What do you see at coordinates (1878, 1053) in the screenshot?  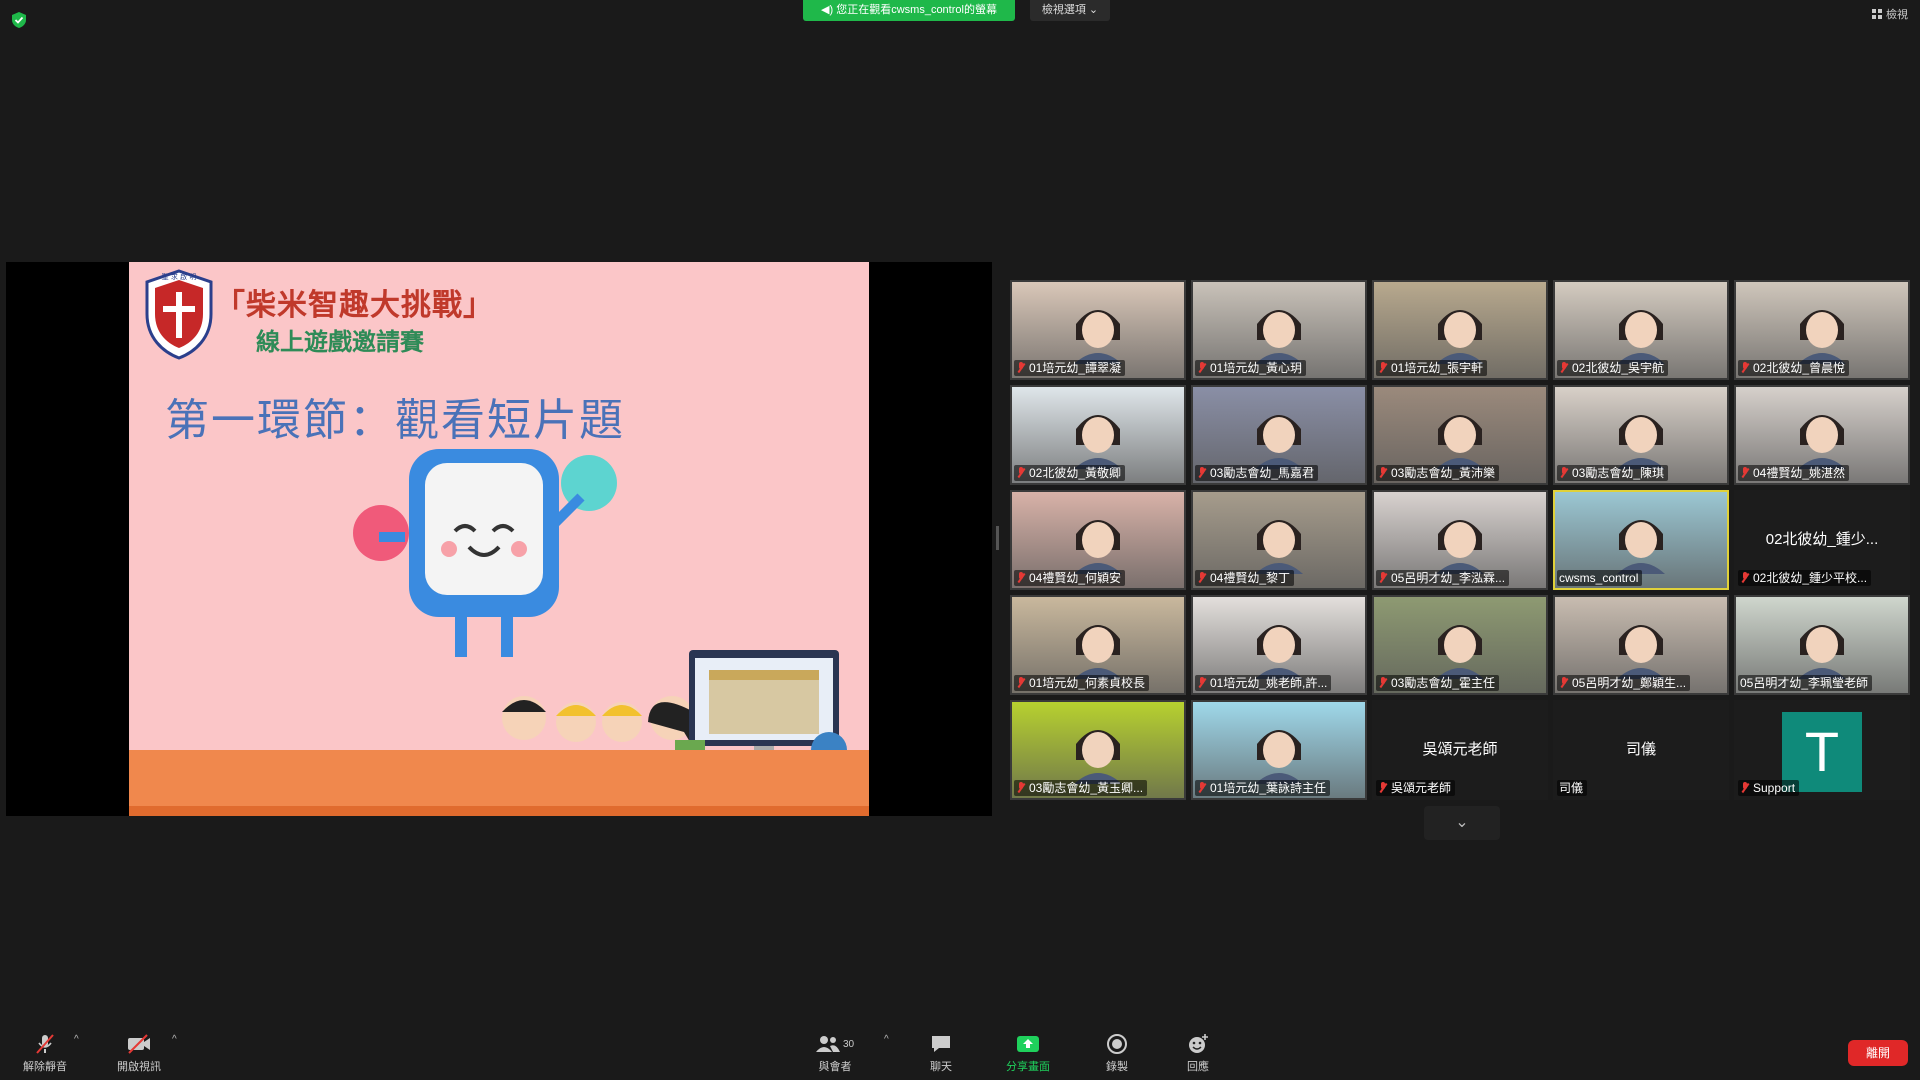 I see `leave-button: 離開` at bounding box center [1878, 1053].